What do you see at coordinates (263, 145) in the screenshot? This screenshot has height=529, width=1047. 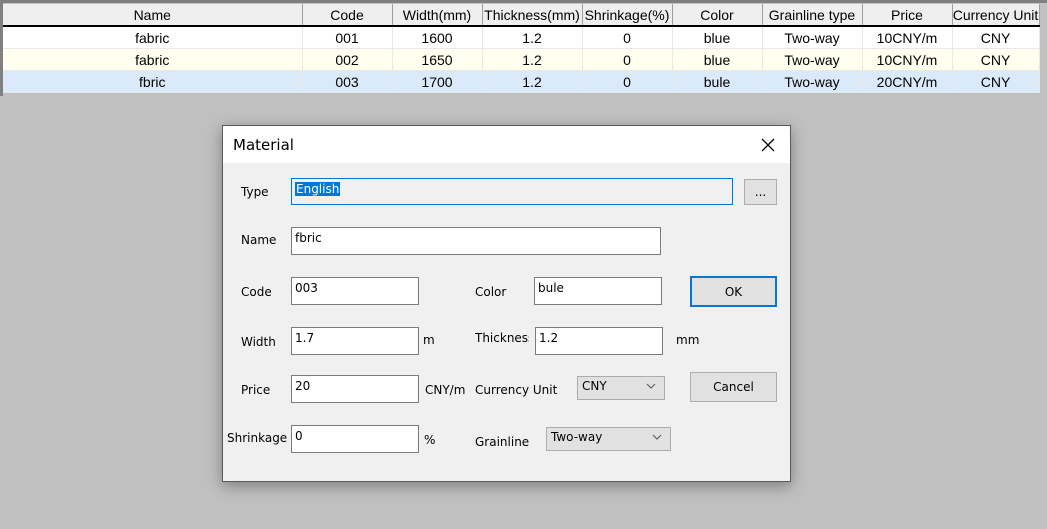 I see `dialog-title: Material` at bounding box center [263, 145].